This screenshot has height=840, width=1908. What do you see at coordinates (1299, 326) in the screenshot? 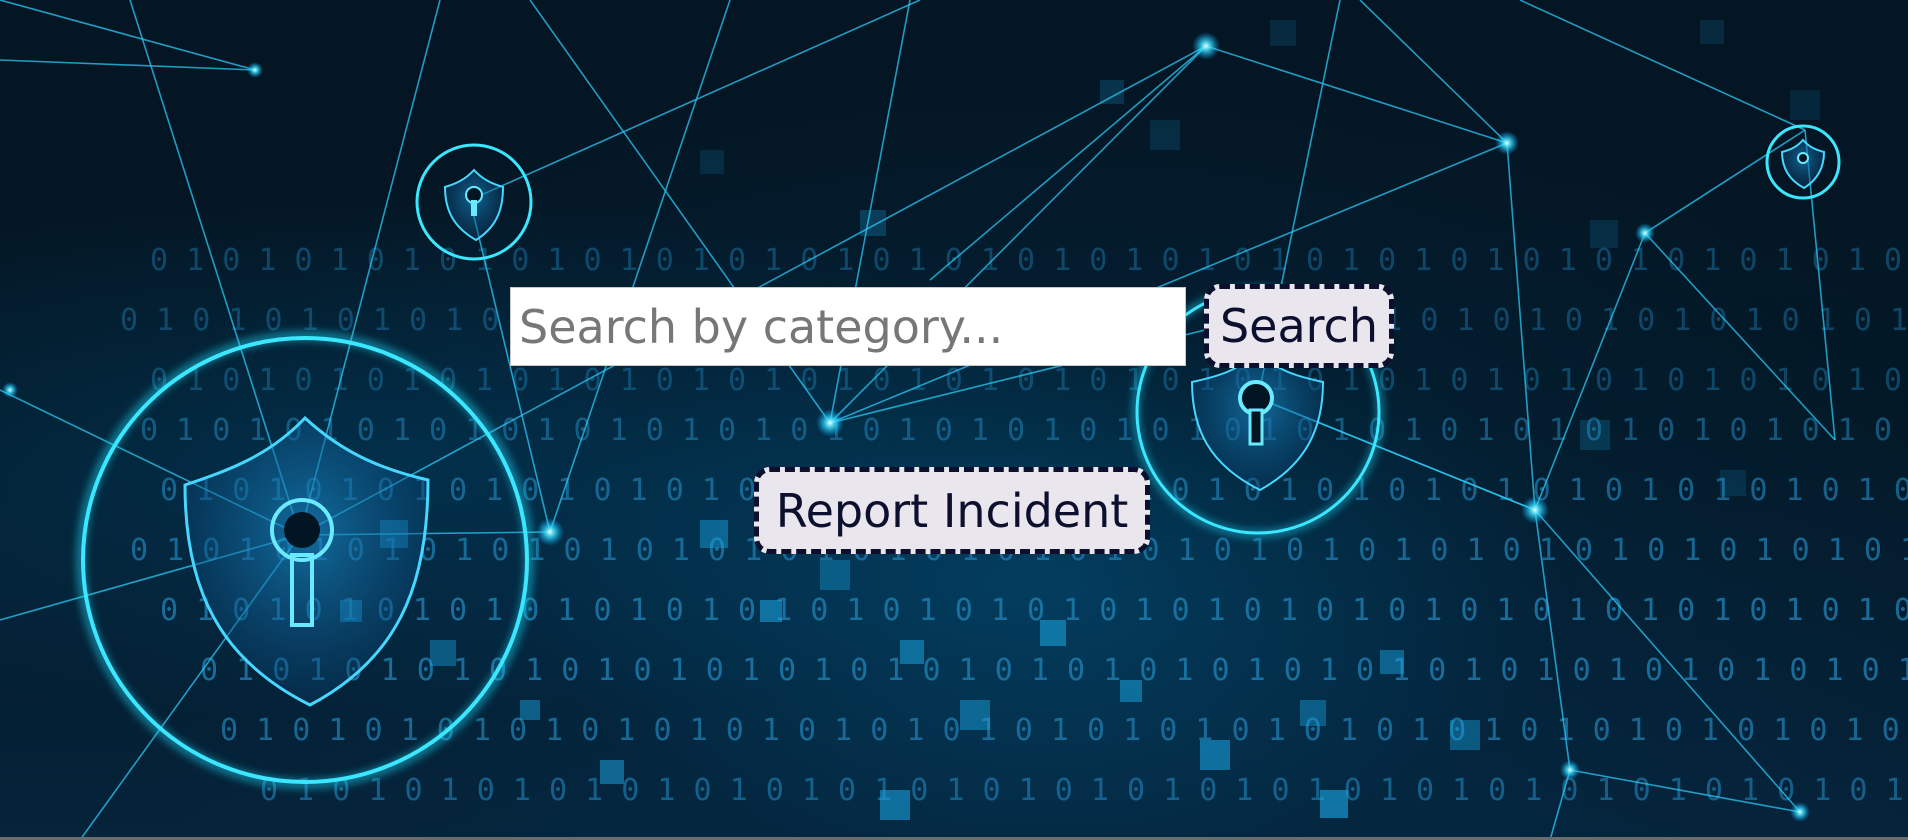
I see `search-button: Search` at bounding box center [1299, 326].